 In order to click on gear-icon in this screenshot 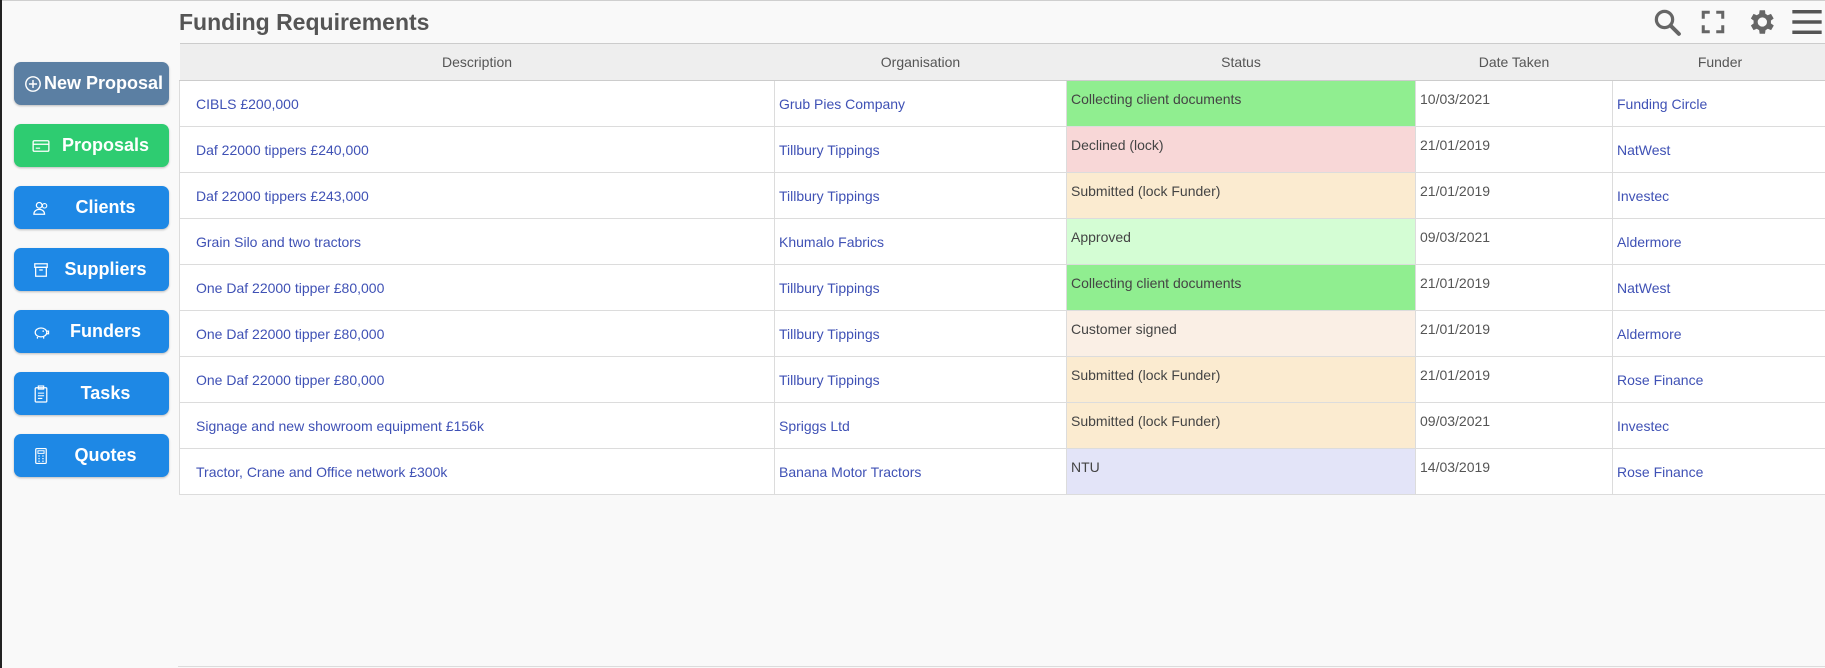, I will do `click(1762, 22)`.